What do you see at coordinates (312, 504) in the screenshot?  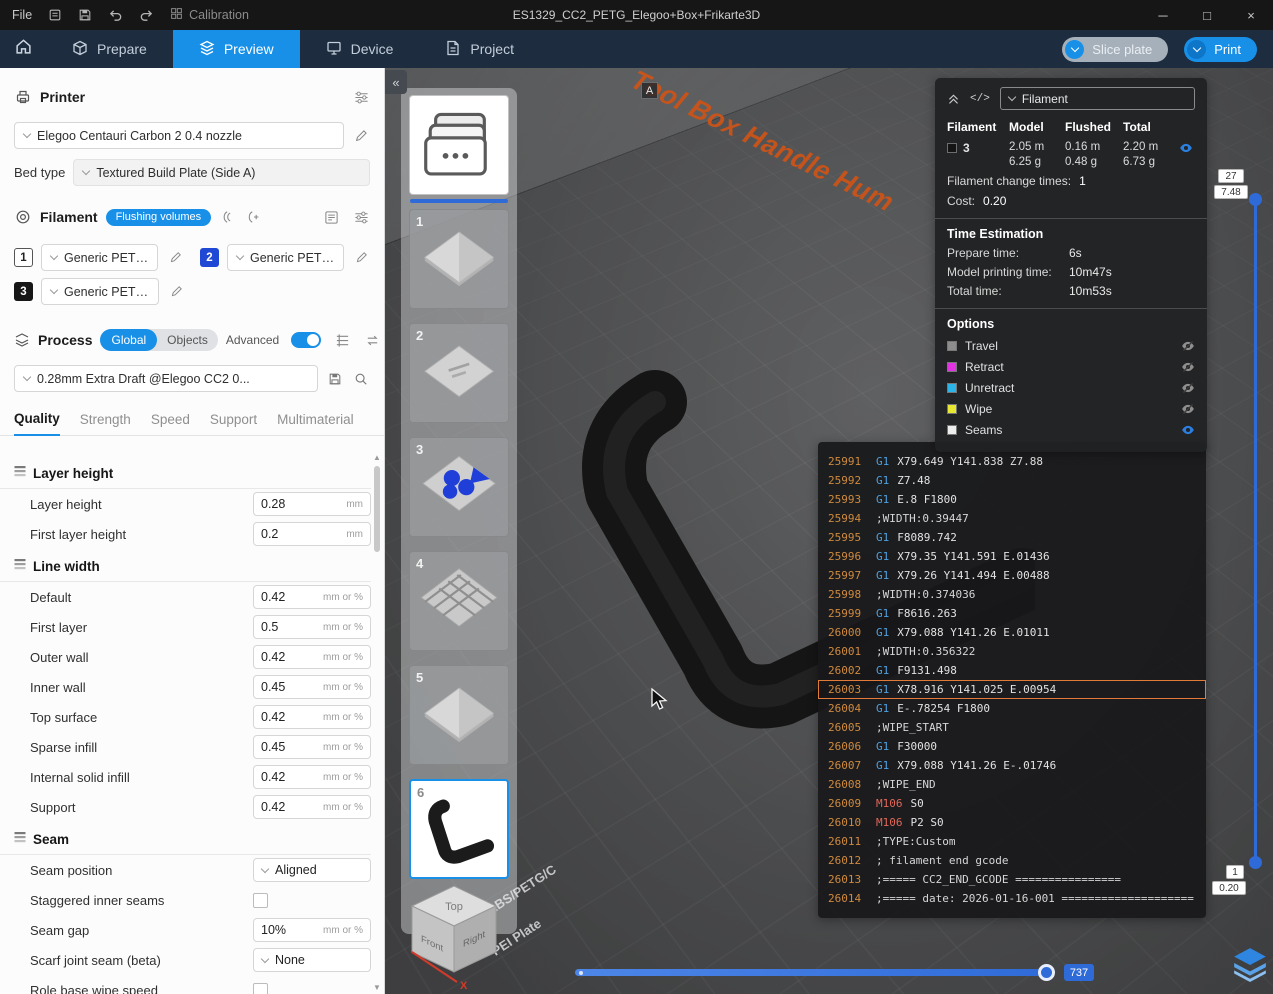 I see `param-input: 0.28 mm` at bounding box center [312, 504].